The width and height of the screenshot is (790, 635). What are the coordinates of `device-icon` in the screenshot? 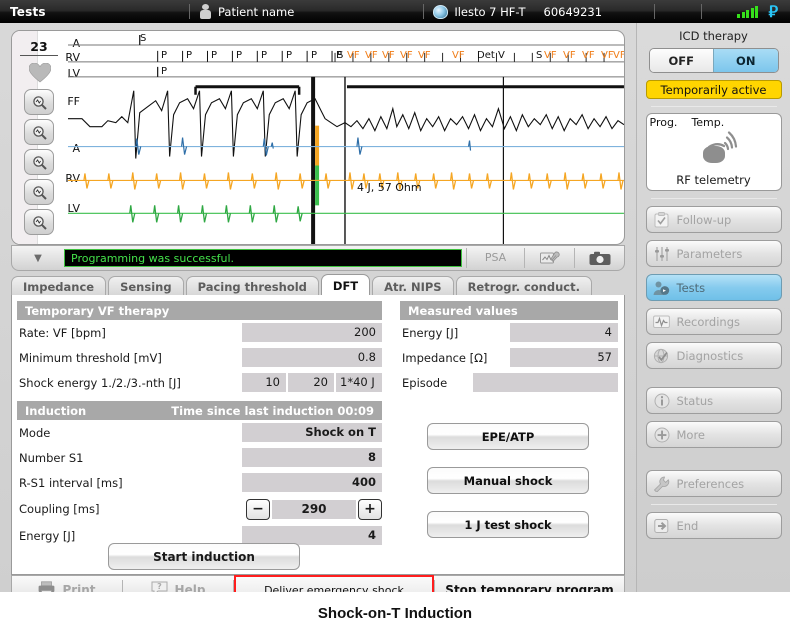 It's located at (441, 11).